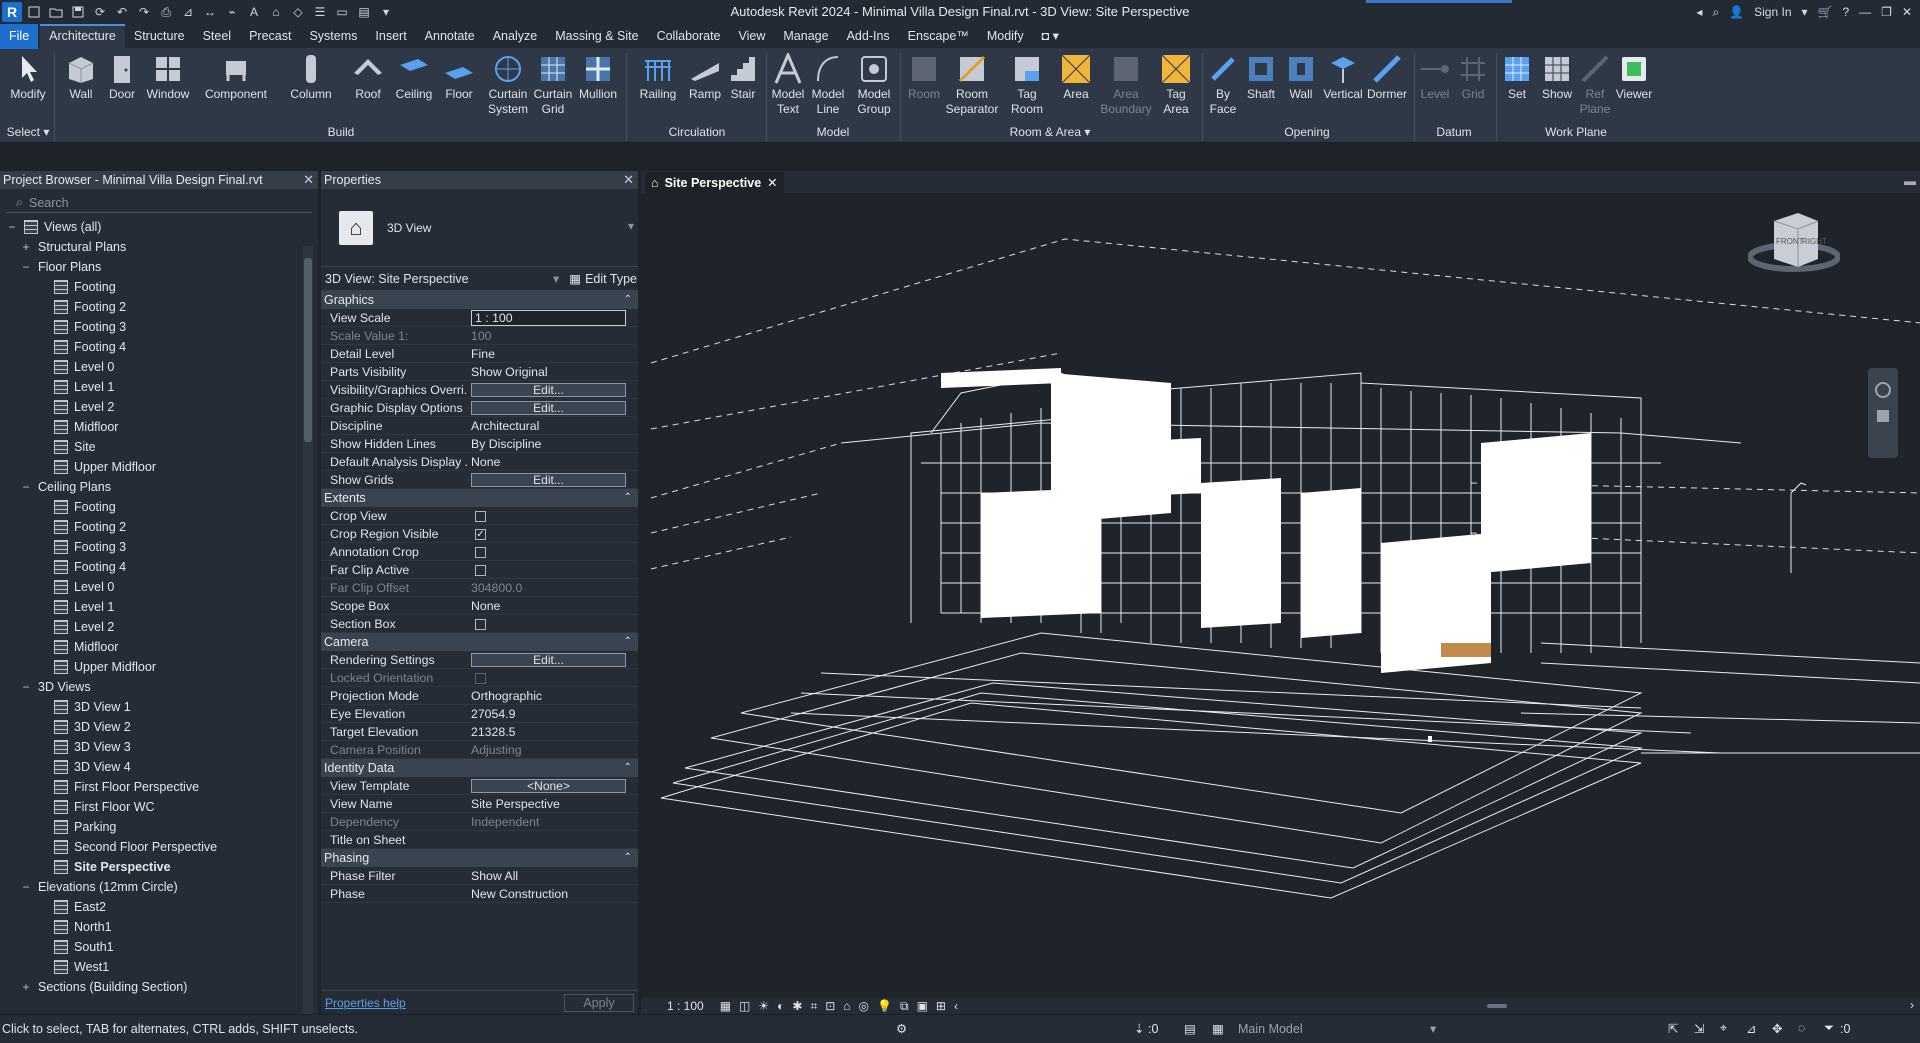 The image size is (1920, 1043). I want to click on zoom-icon, so click(1883, 416).